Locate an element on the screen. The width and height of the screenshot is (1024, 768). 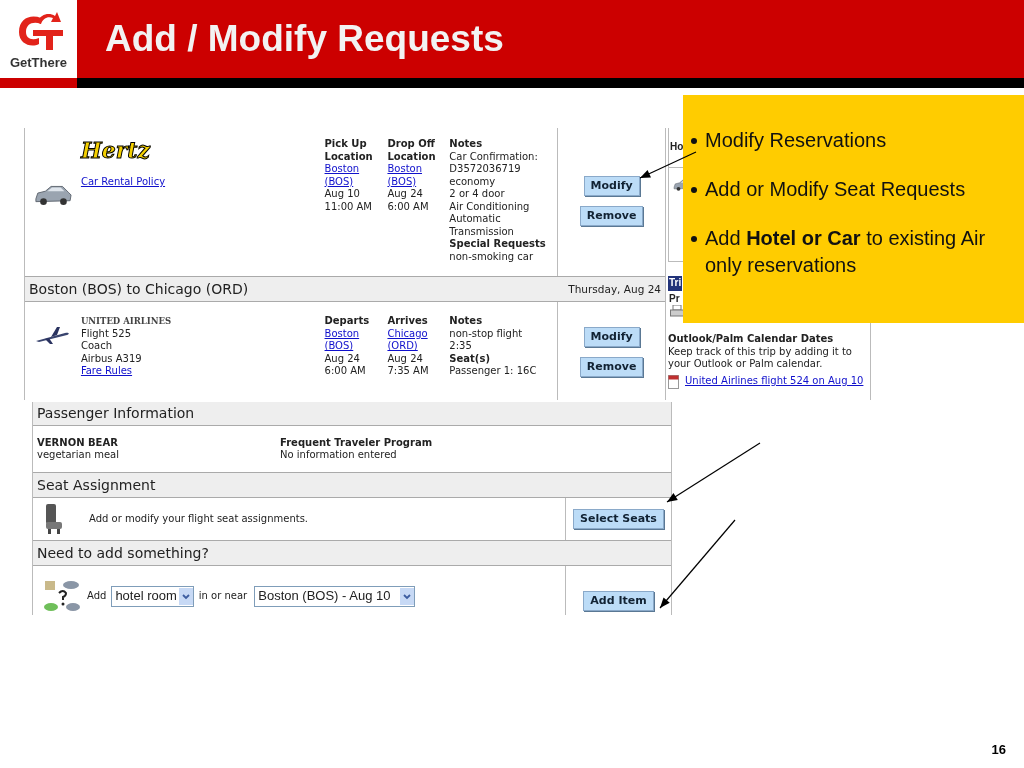
column-heading: Special Requests is located at coordinates (498, 244).